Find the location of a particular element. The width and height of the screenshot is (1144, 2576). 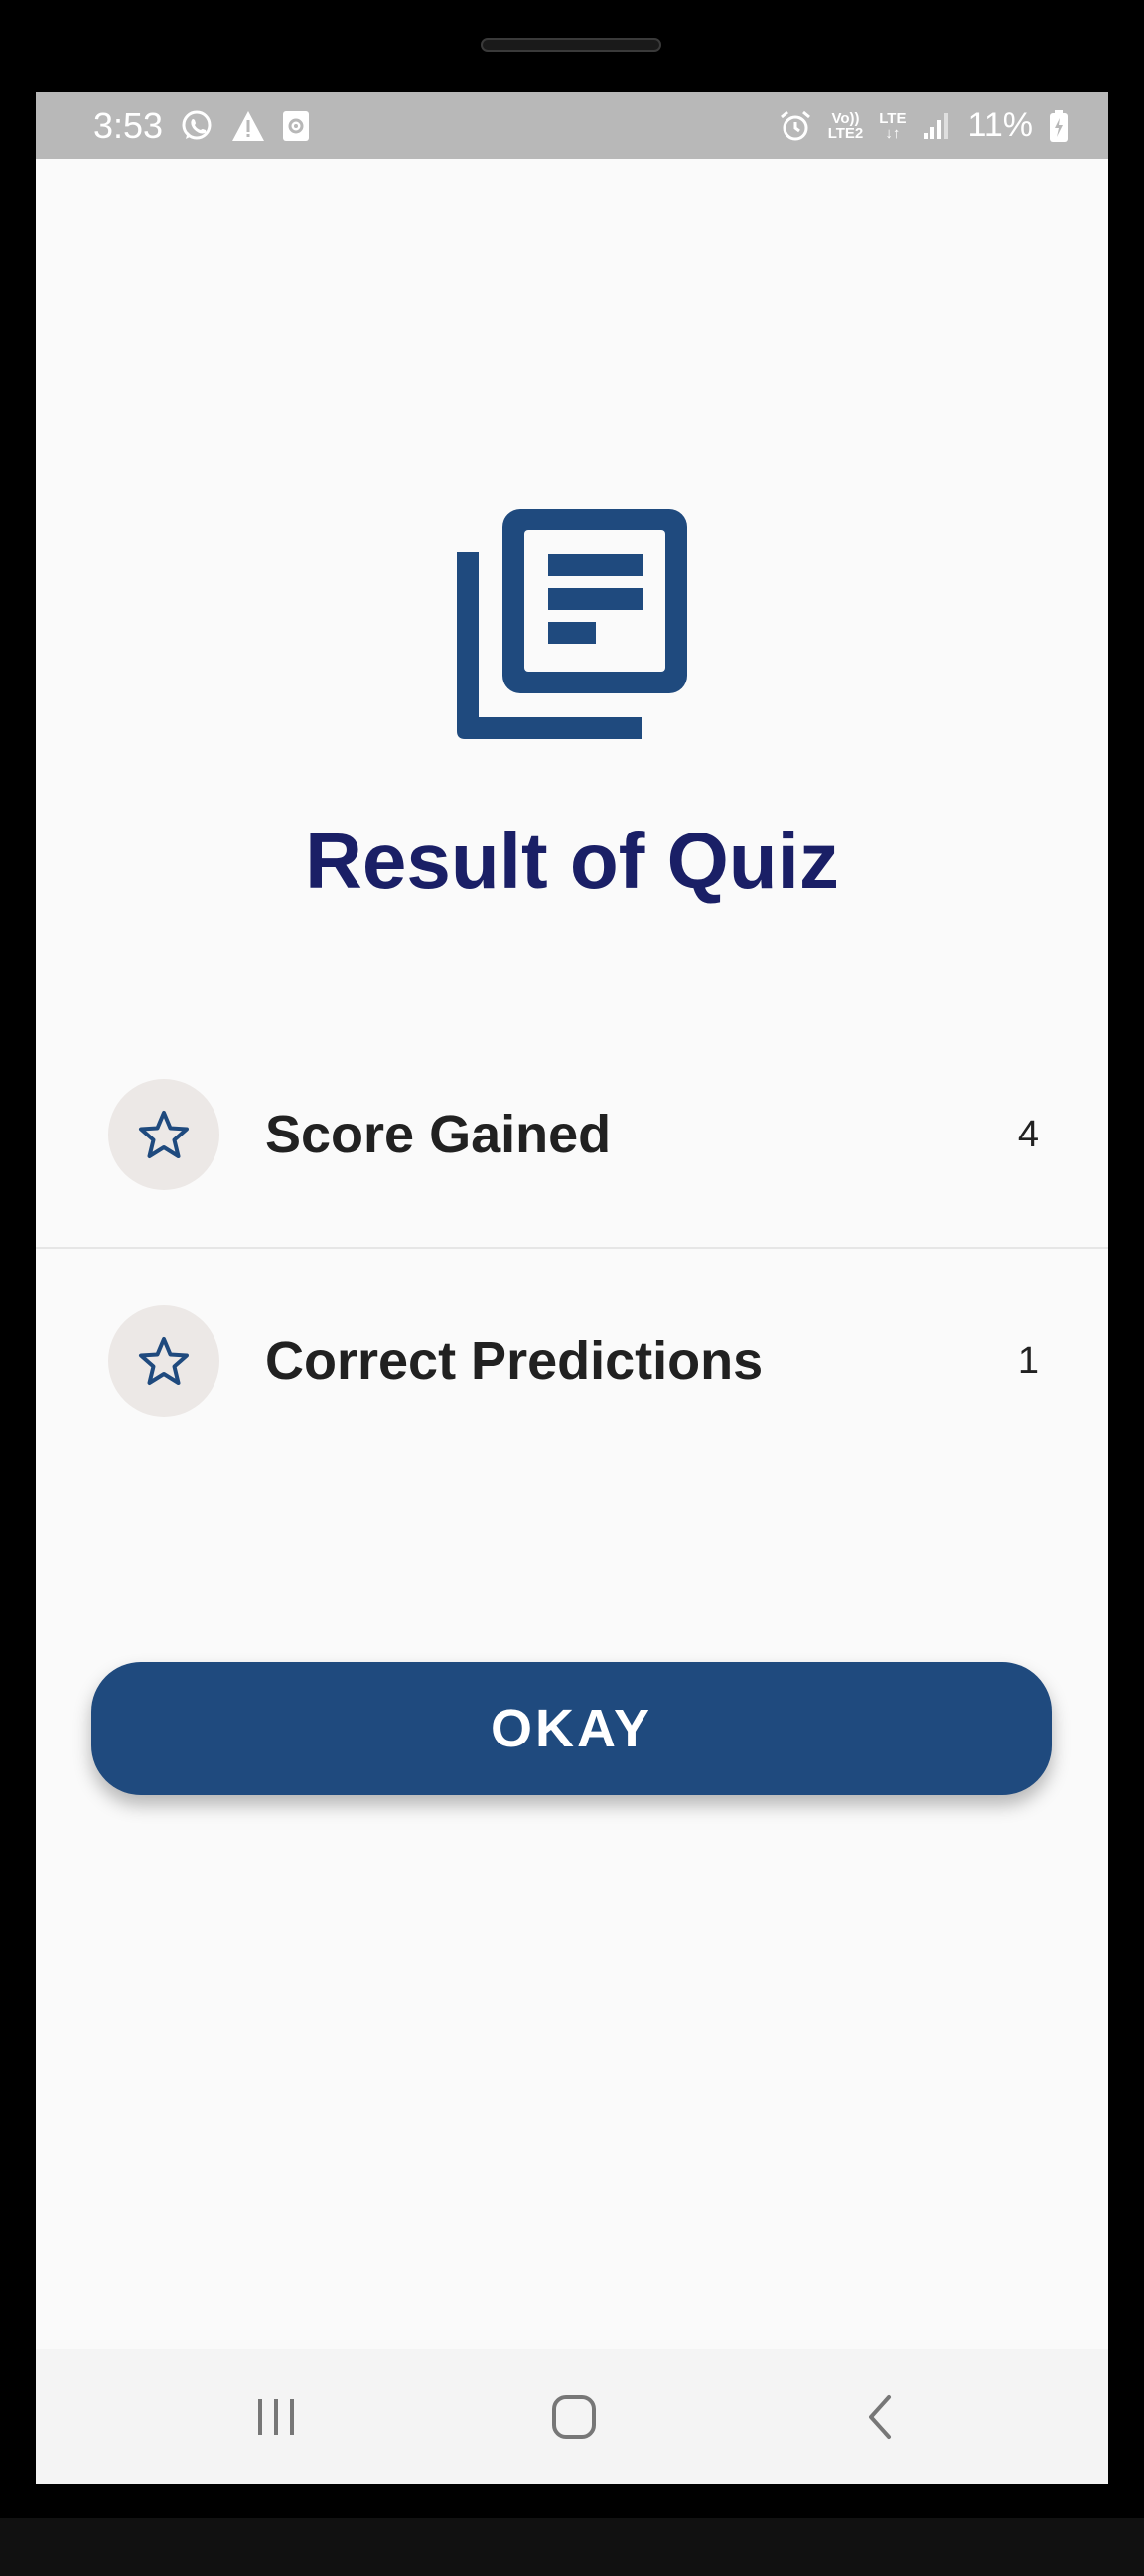

data-arrows: ↓↑ is located at coordinates (893, 133).